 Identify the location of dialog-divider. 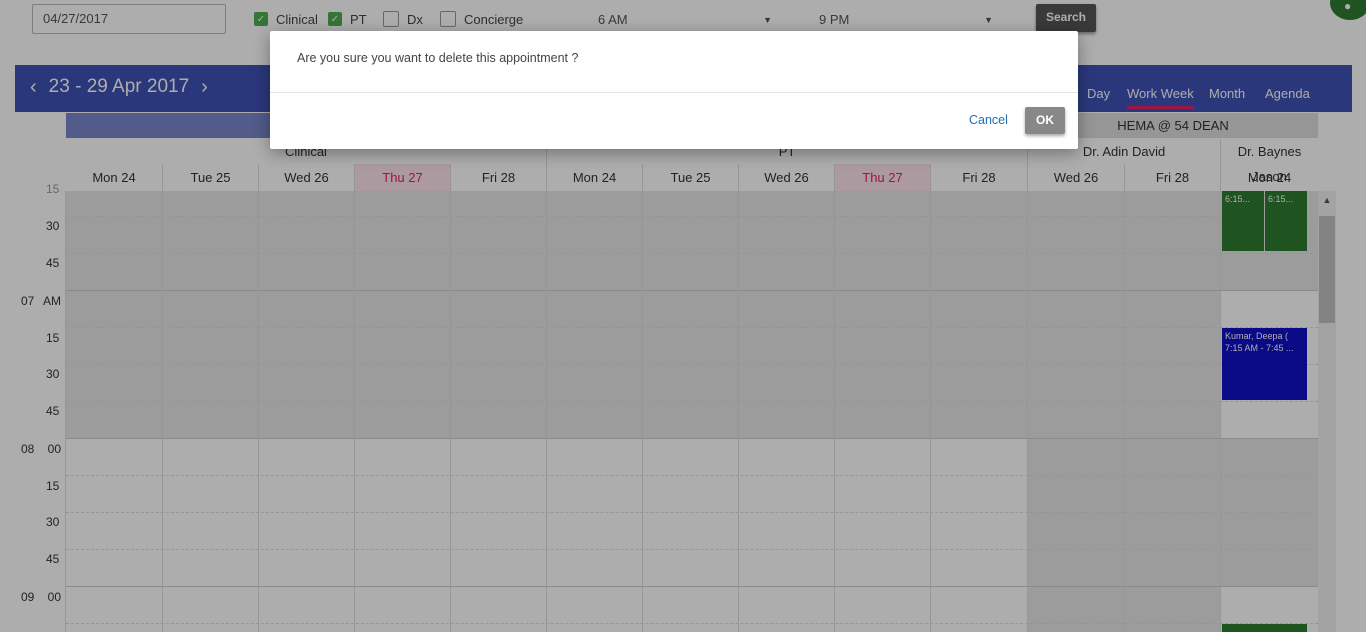
(674, 92).